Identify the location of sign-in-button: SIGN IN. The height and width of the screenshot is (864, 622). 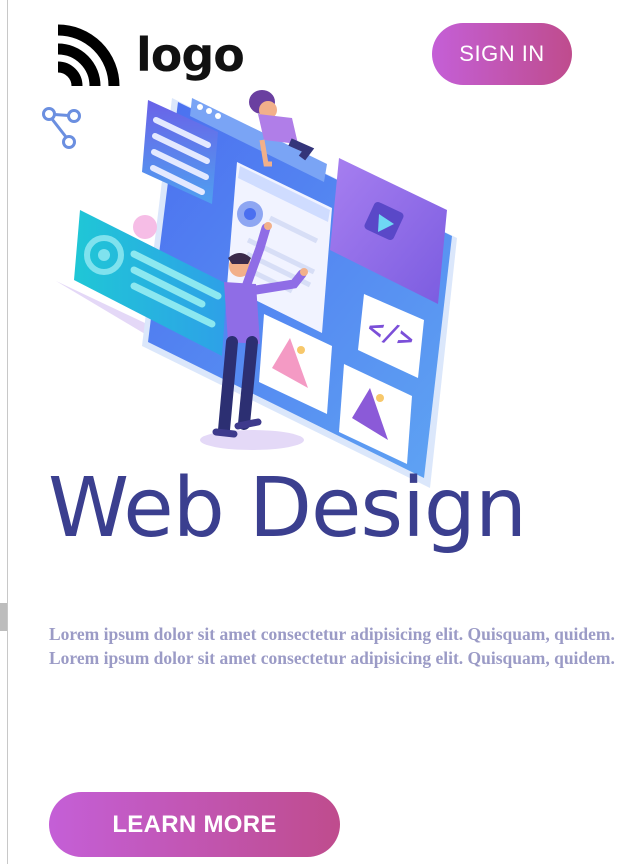
(502, 54).